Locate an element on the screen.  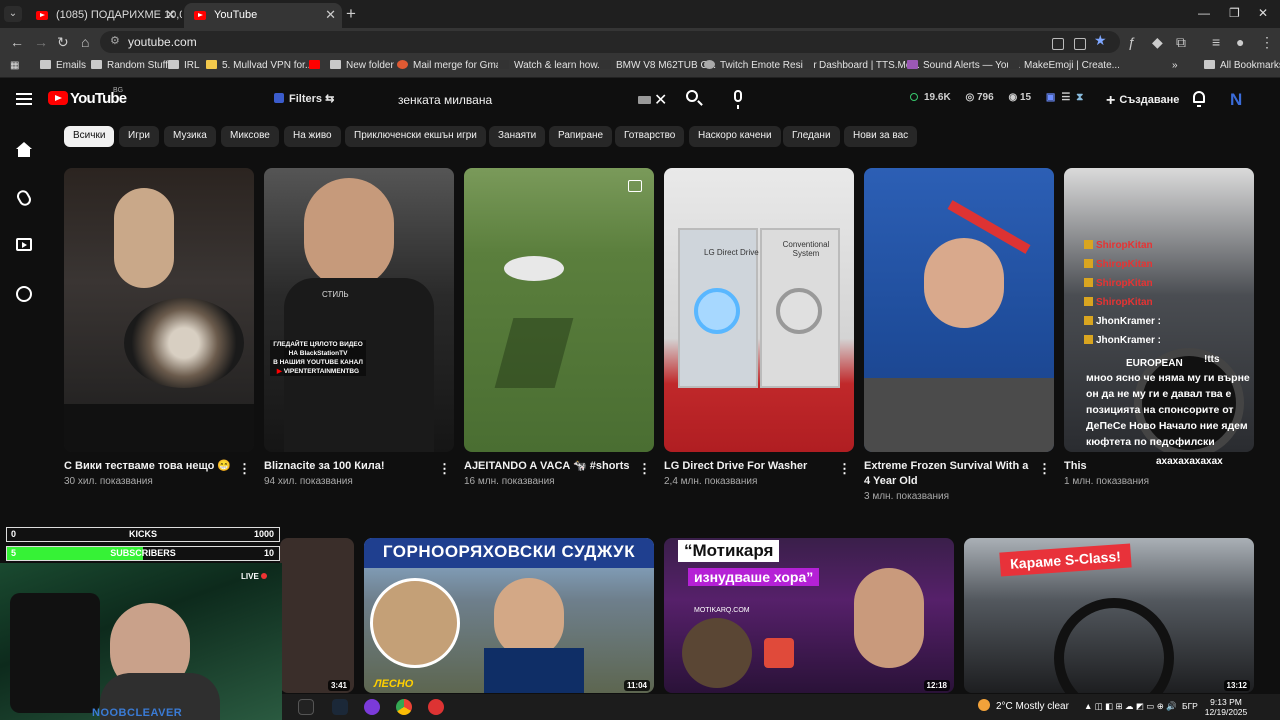
avatar: N is located at coordinates (1236, 100).